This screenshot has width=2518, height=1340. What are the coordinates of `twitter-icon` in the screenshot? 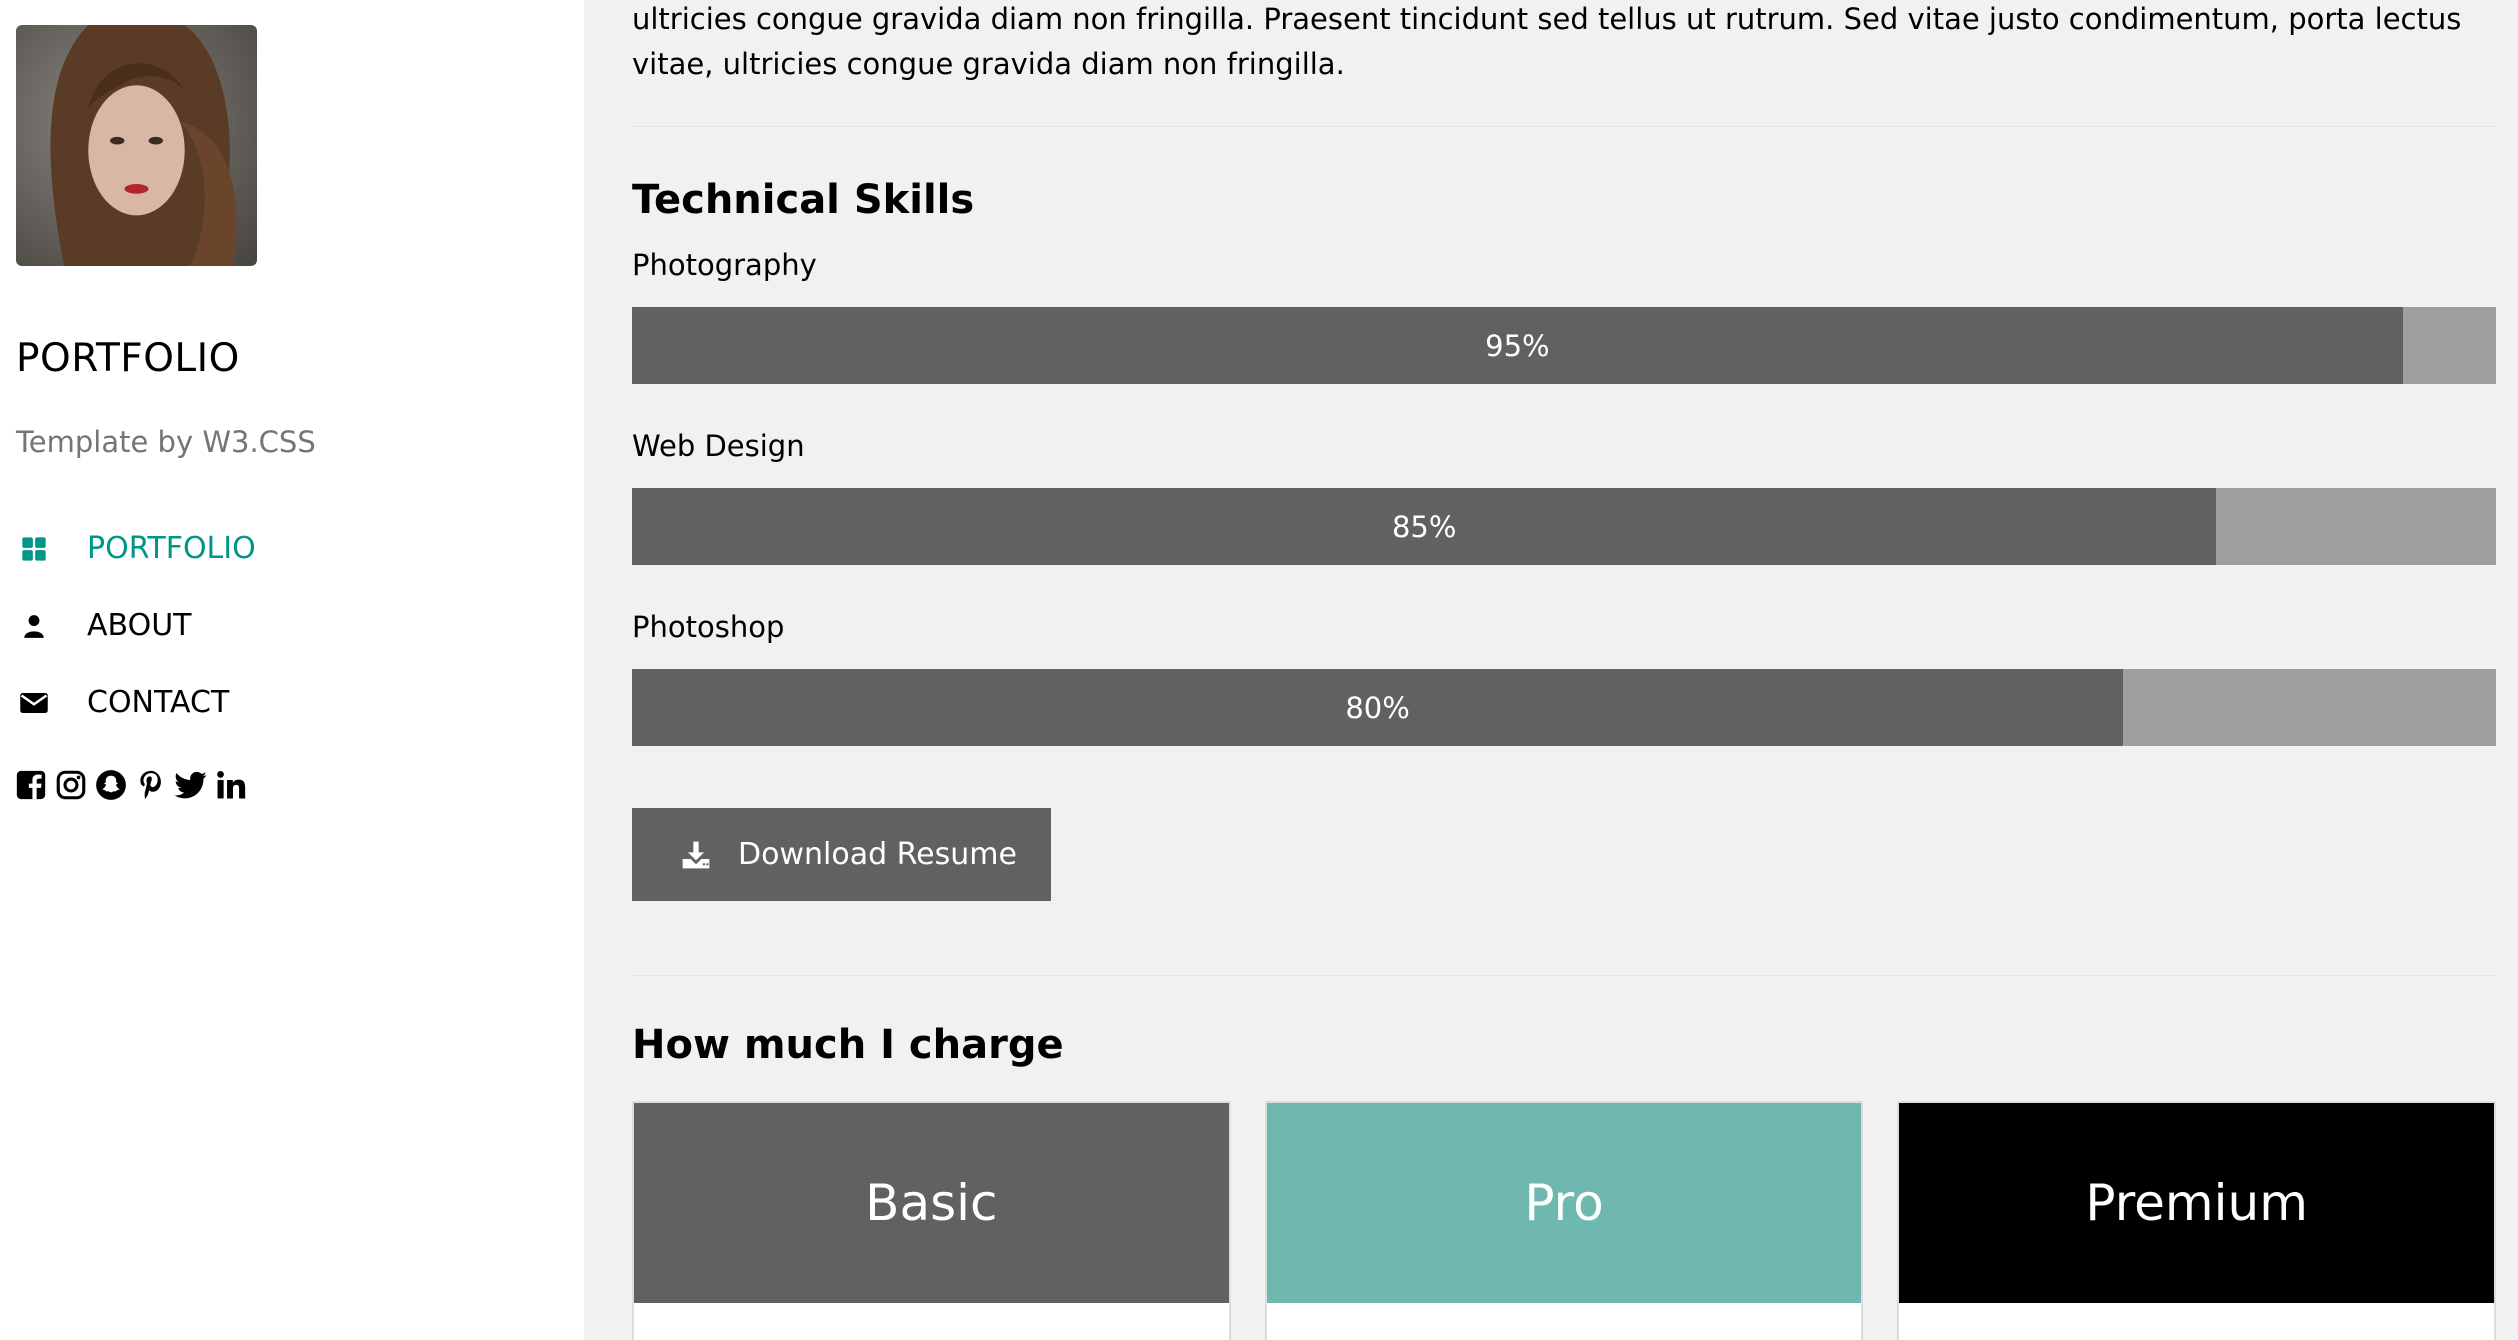 It's located at (191, 785).